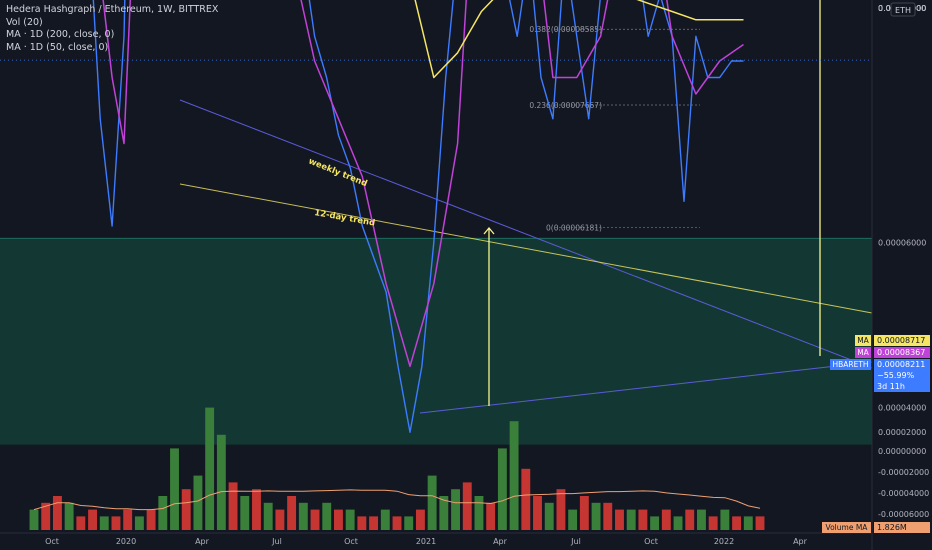 The image size is (932, 550). What do you see at coordinates (903, 493) in the screenshot?
I see `volume-tick-label: -0.00004000` at bounding box center [903, 493].